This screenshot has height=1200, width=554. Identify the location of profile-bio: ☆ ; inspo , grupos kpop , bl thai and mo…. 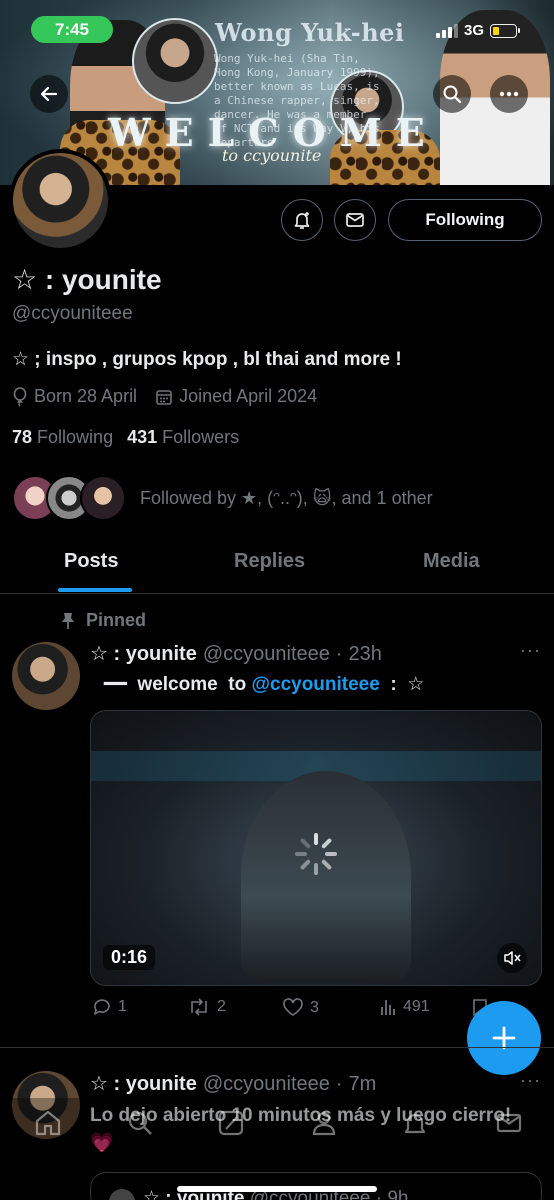
(207, 359).